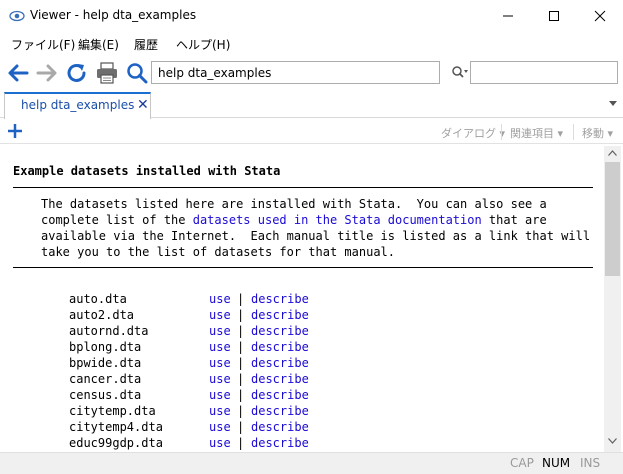 The width and height of the screenshot is (623, 474). Describe the element at coordinates (137, 73) in the screenshot. I see `search-icon` at that location.